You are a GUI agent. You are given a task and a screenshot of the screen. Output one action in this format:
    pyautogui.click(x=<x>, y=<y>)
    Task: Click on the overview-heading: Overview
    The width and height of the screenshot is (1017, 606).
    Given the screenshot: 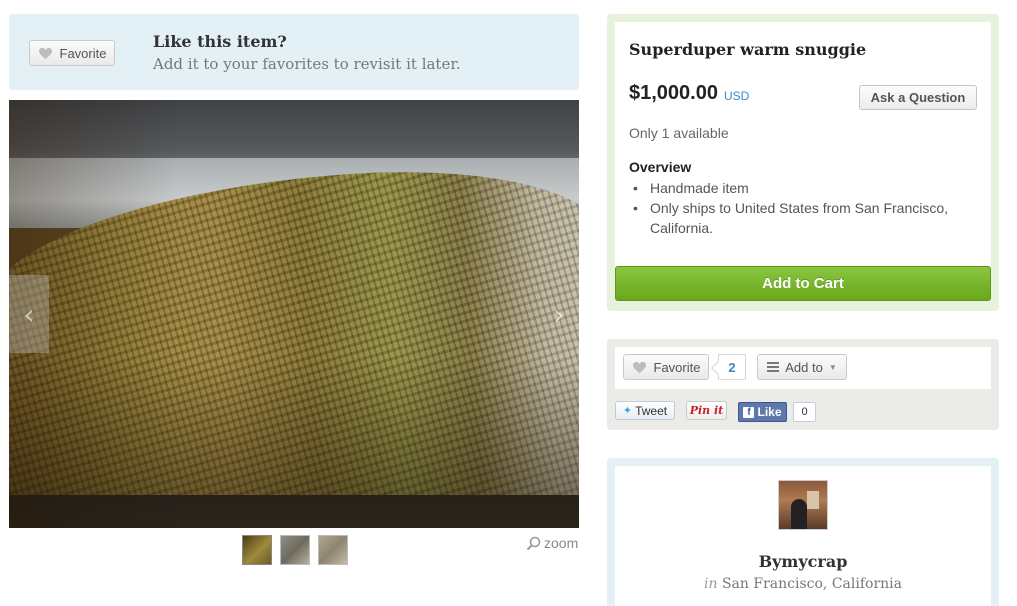 What is the action you would take?
    pyautogui.click(x=660, y=167)
    